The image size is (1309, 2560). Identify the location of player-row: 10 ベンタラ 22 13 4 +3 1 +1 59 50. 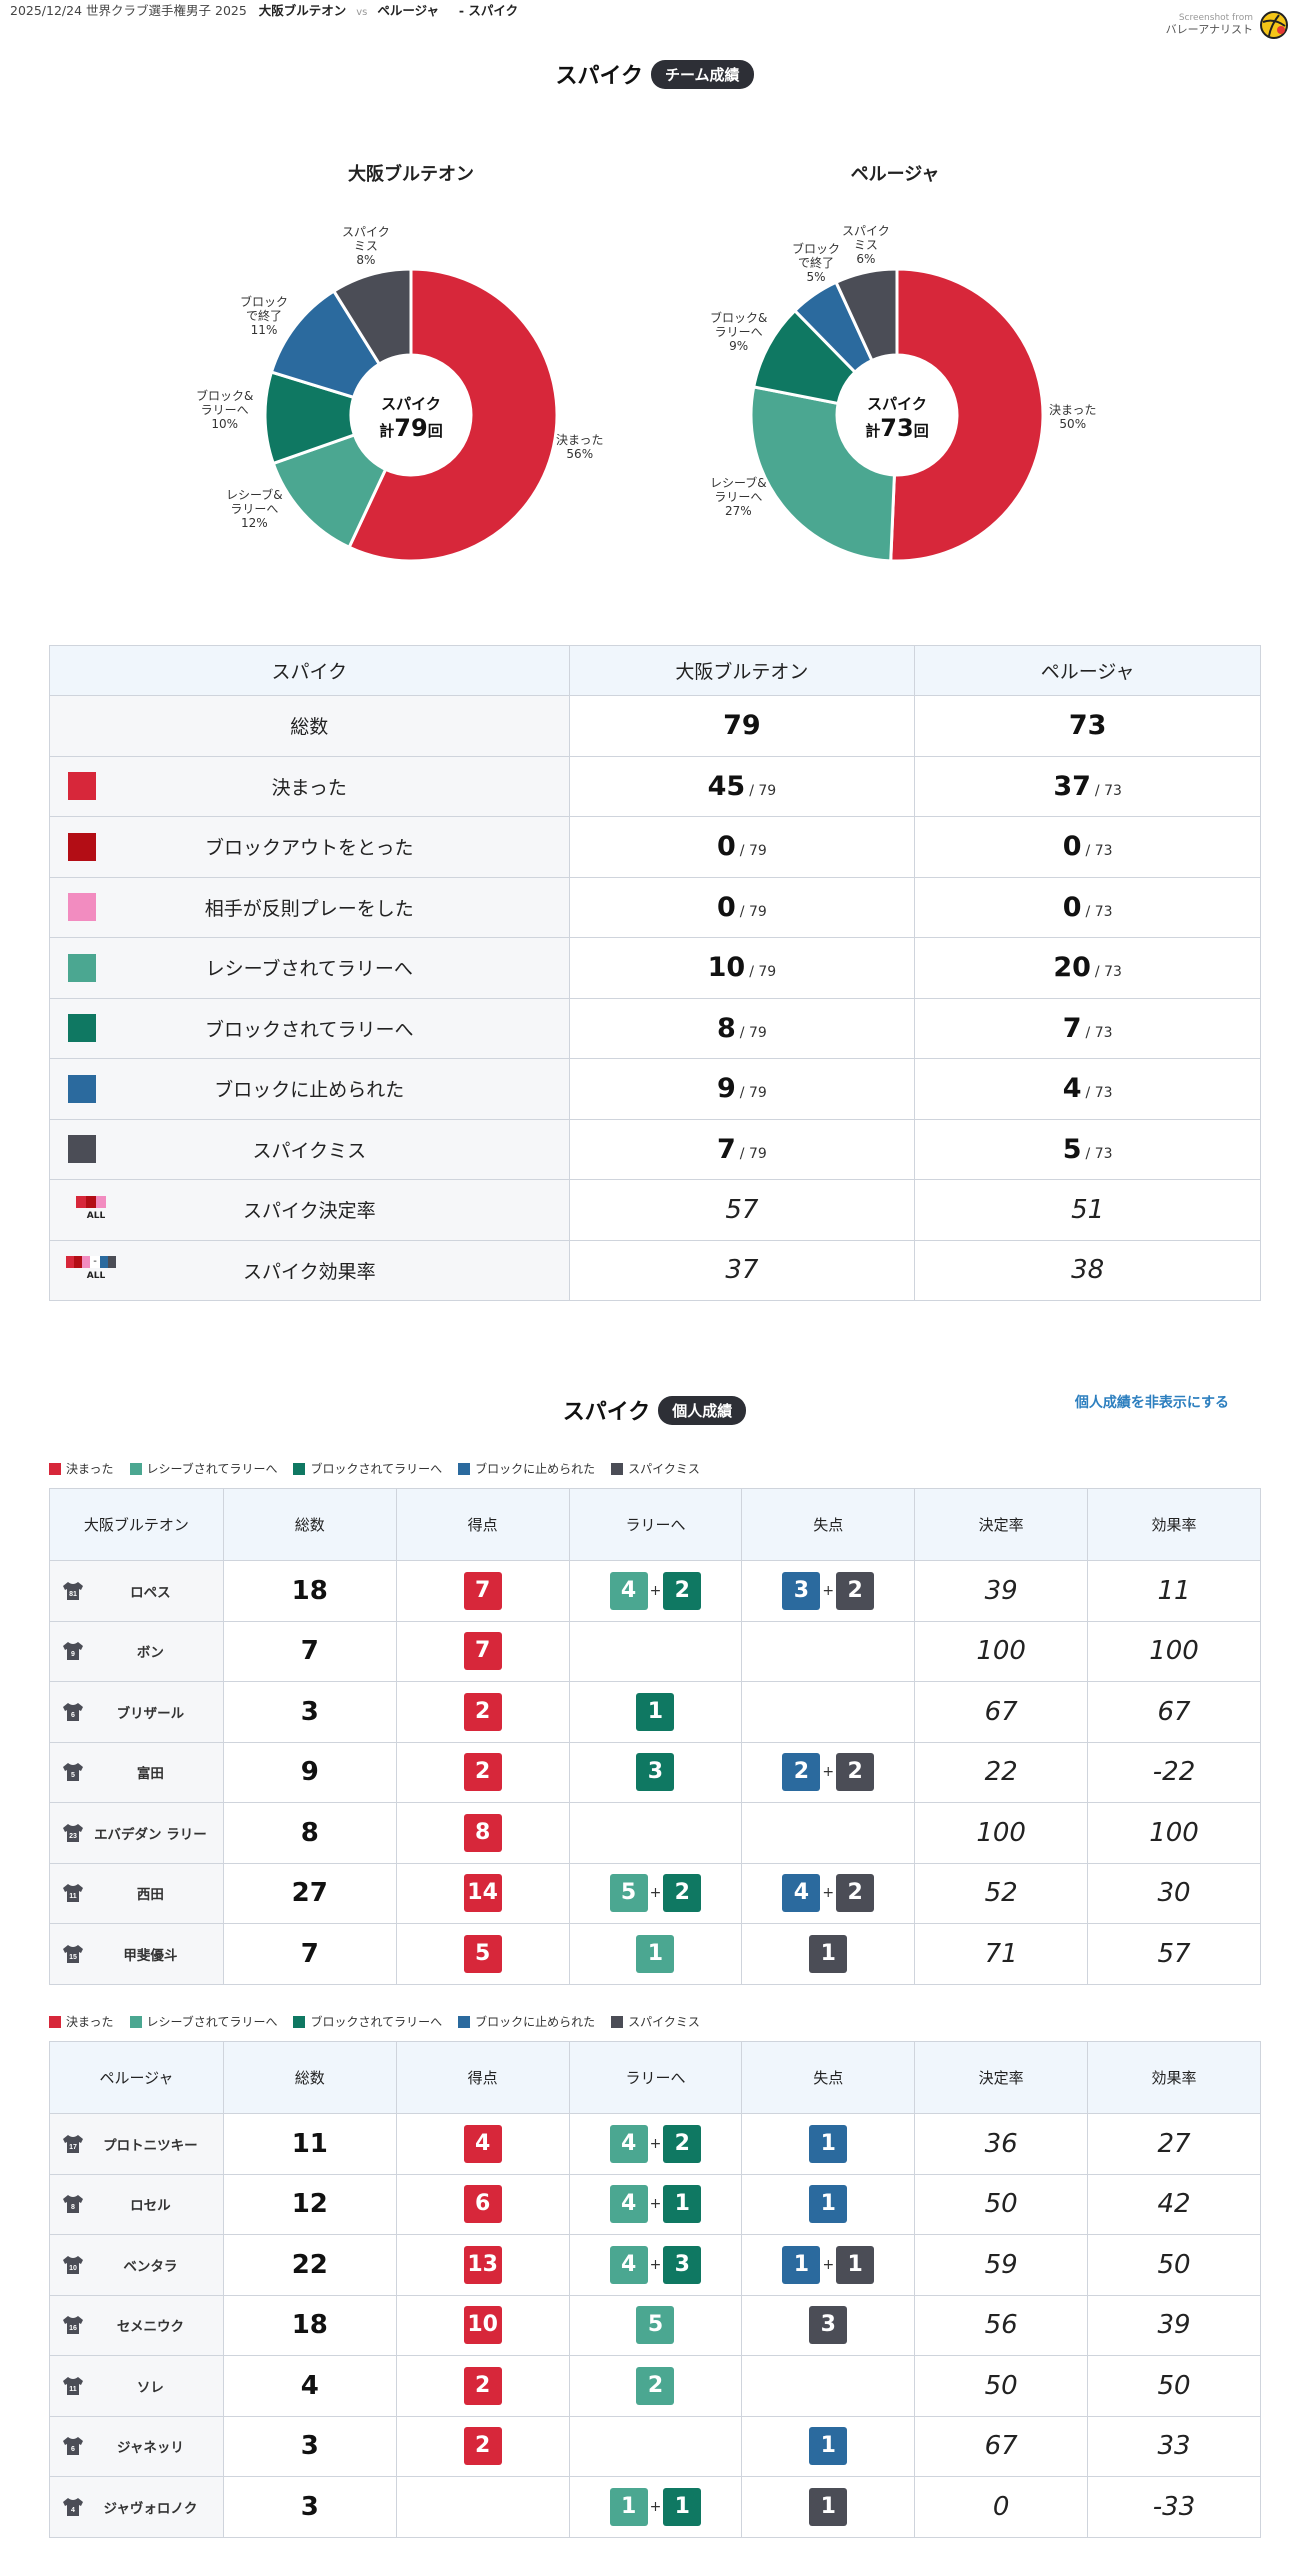
(655, 2265).